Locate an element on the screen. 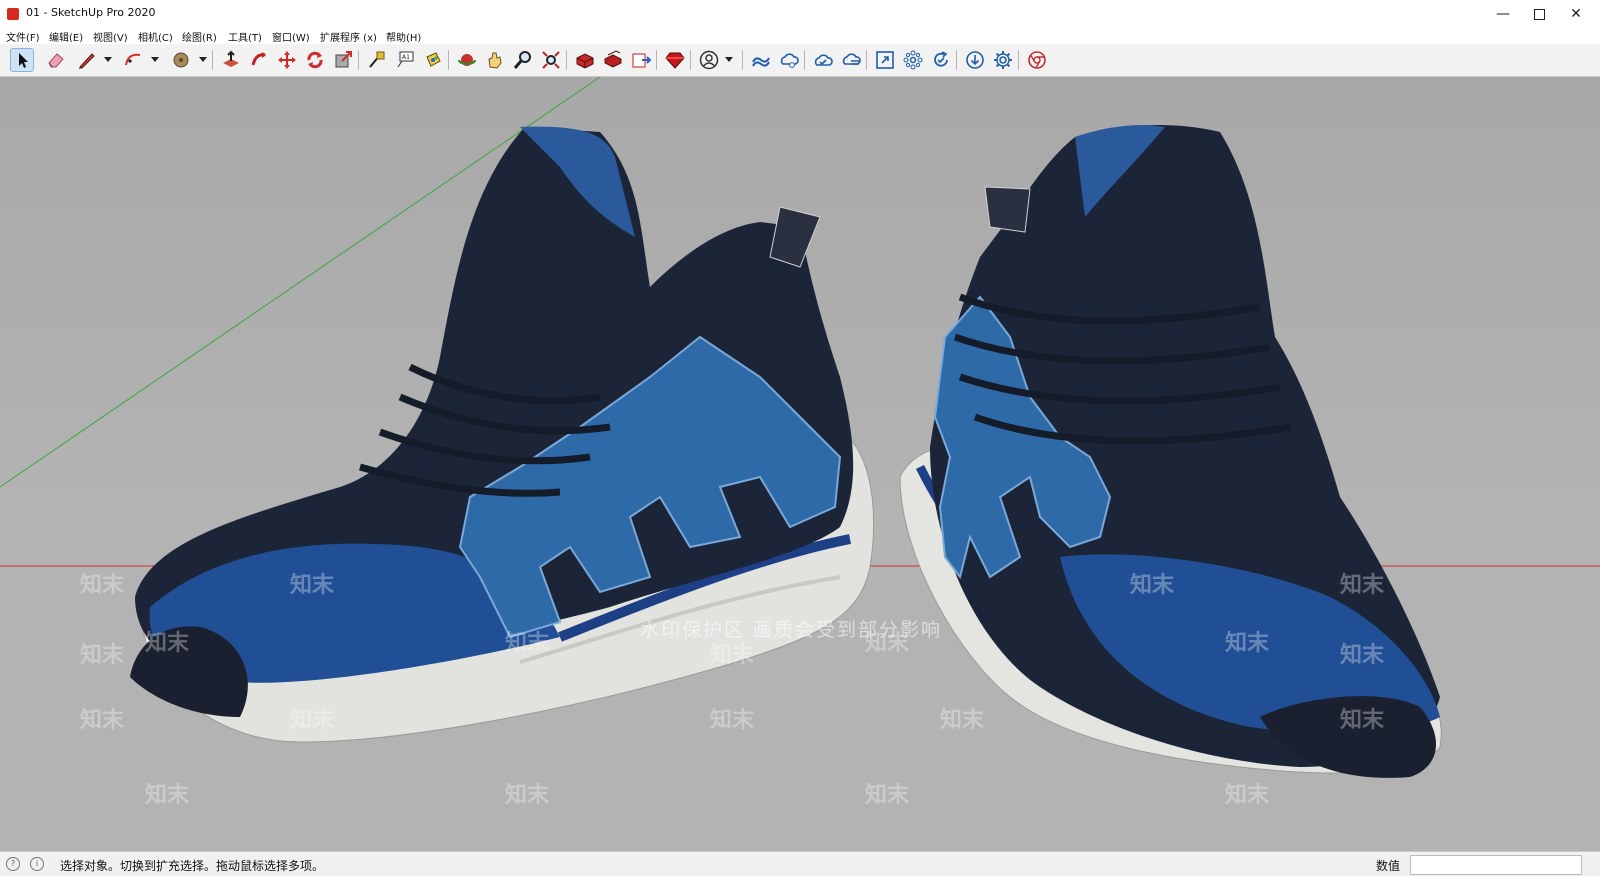 The width and height of the screenshot is (1600, 876). instructor-info-icon: i is located at coordinates (37, 864).